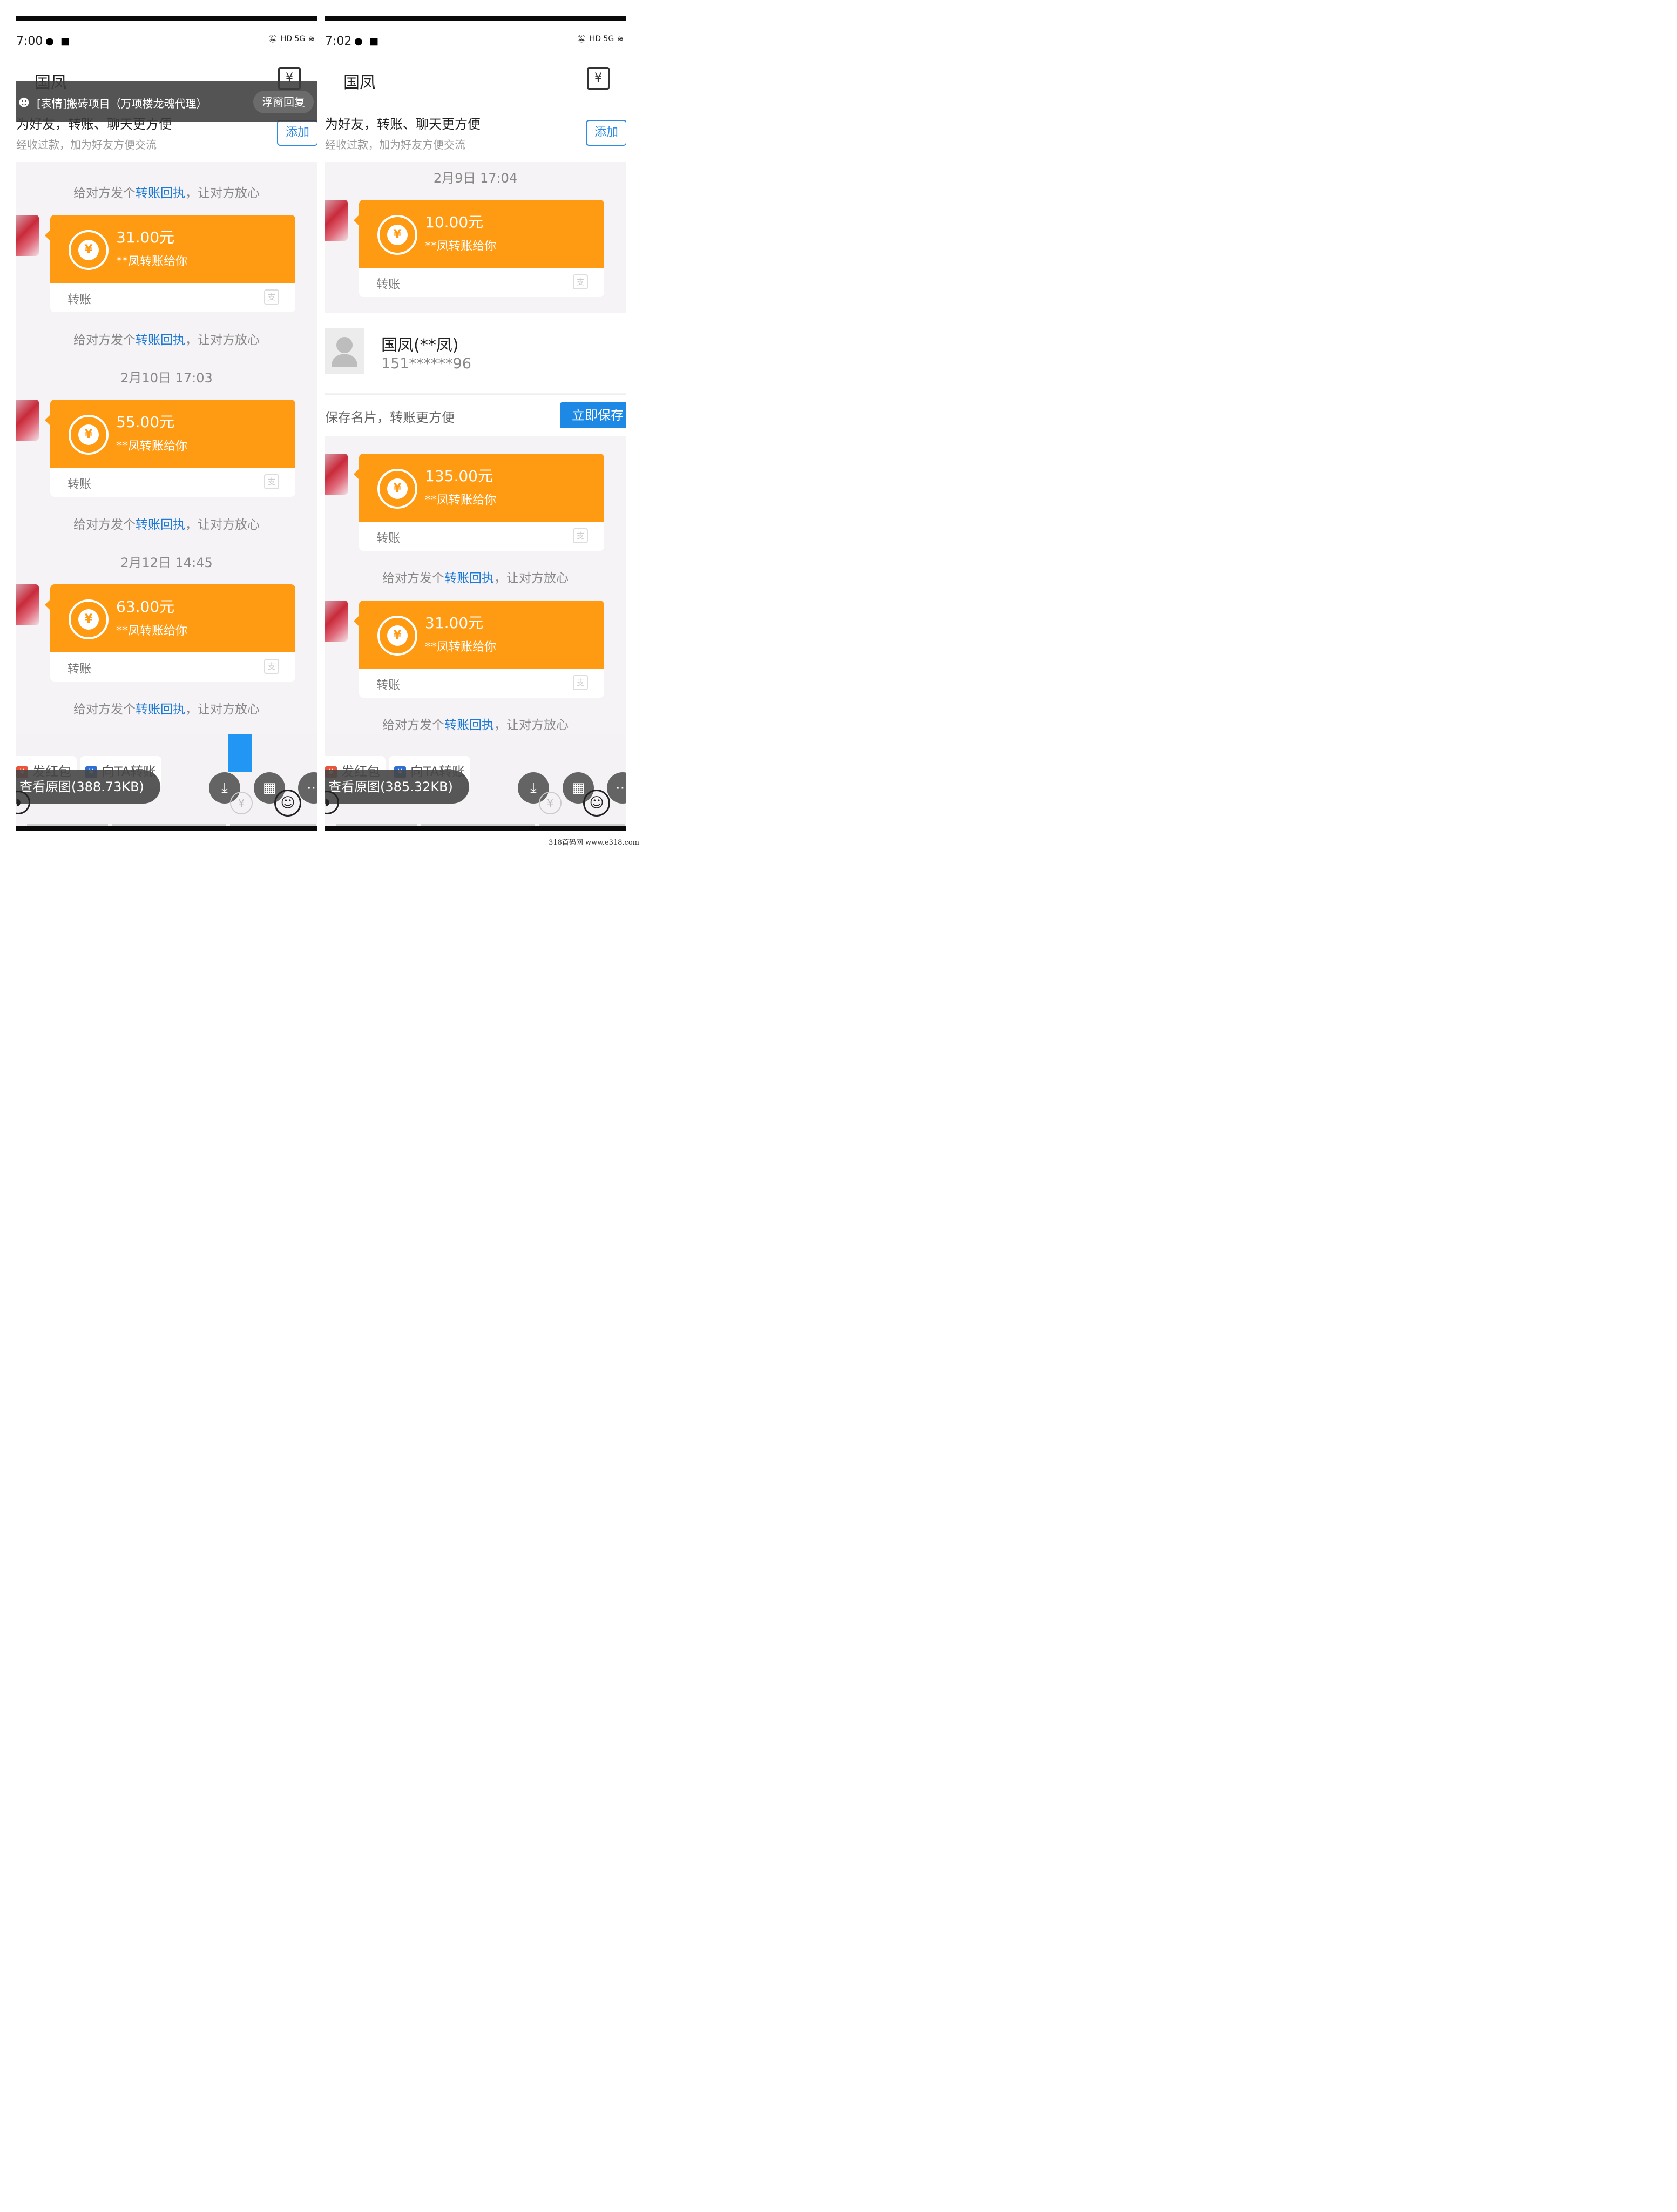 This screenshot has width=1677, height=2212. Describe the element at coordinates (88, 787) in the screenshot. I see `view-original-button: 查看原图(388.73KB)` at that location.